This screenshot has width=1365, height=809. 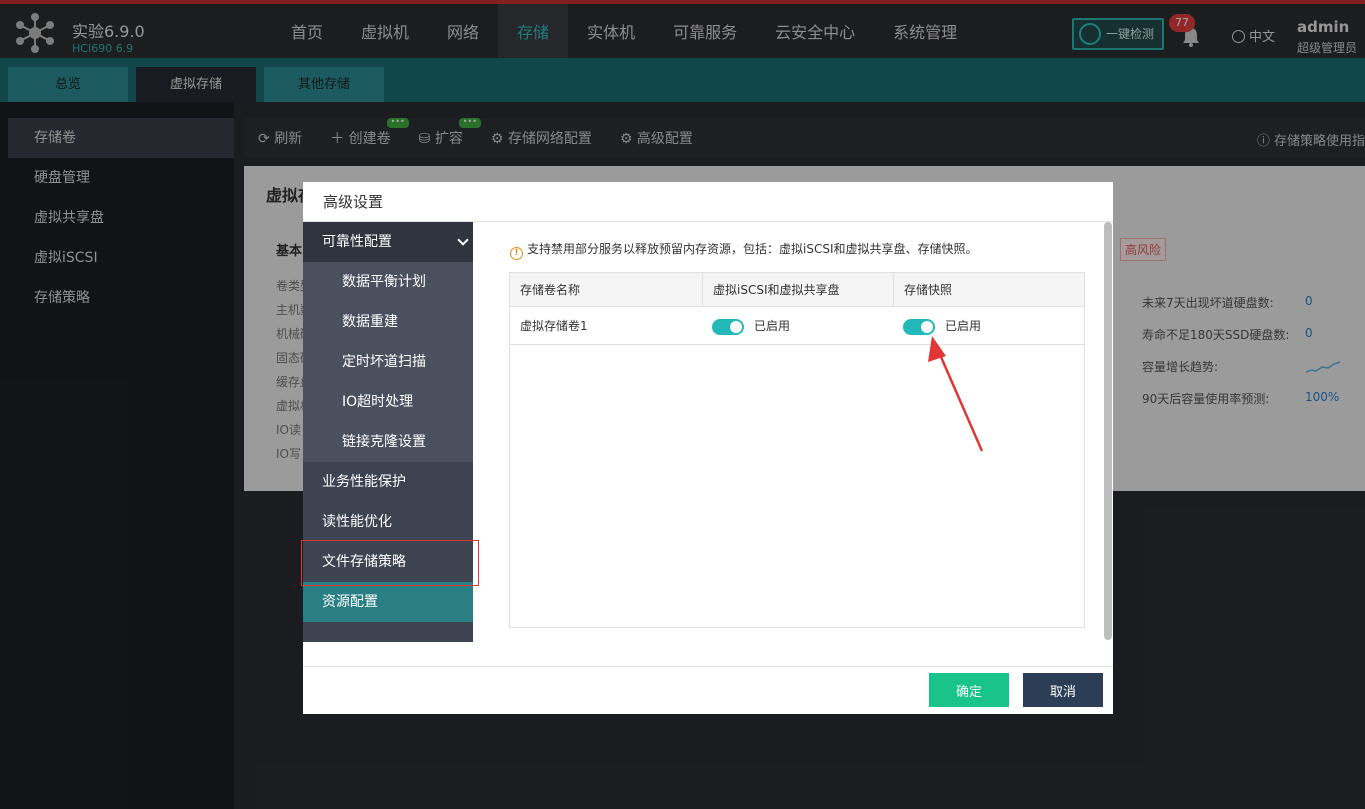 What do you see at coordinates (388, 322) in the screenshot?
I see `menu-item-data-rebuild: 数据重建` at bounding box center [388, 322].